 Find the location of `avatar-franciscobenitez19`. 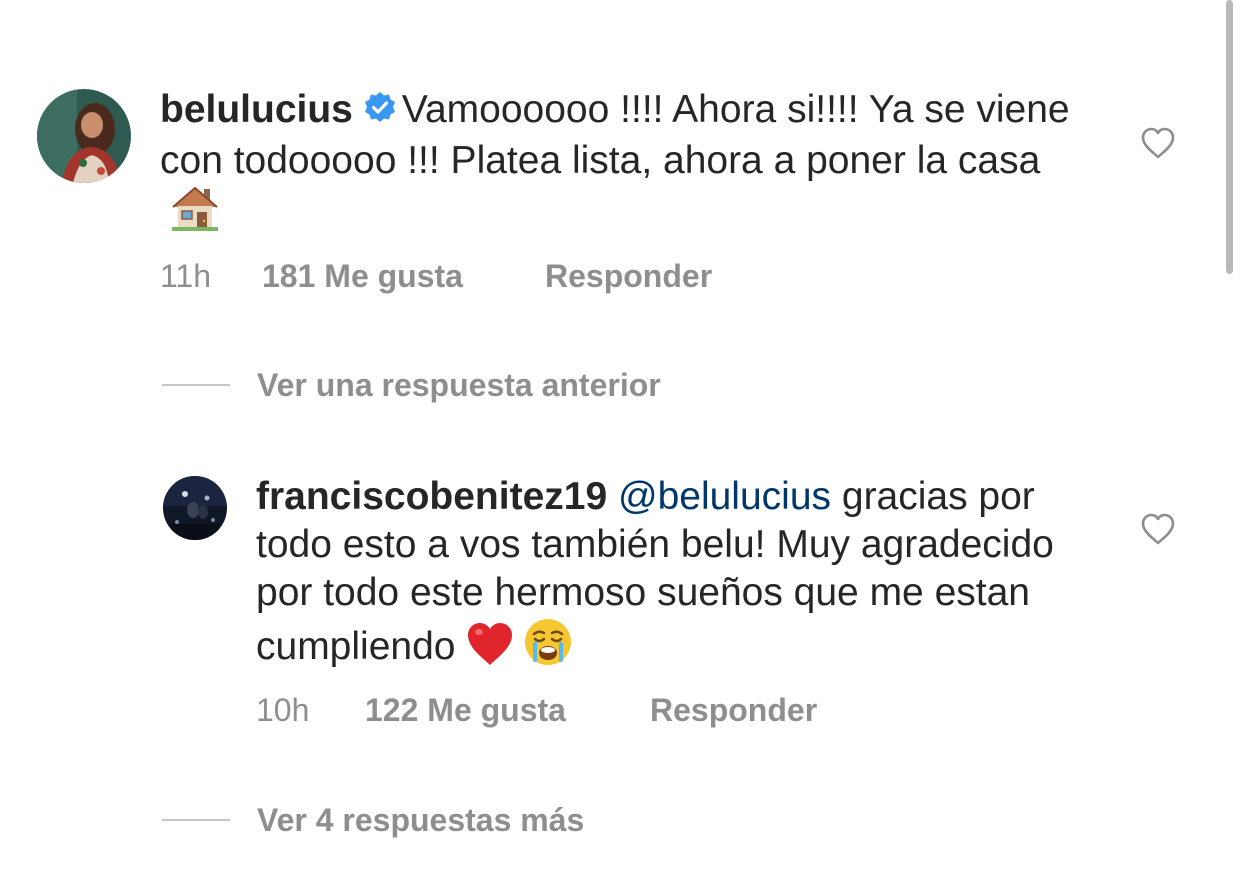

avatar-franciscobenitez19 is located at coordinates (195, 508).